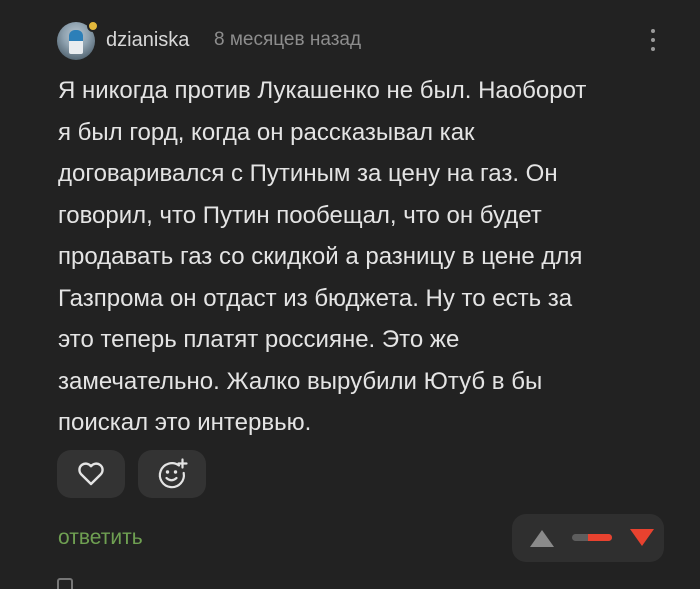  Describe the element at coordinates (287, 40) in the screenshot. I see `comment-timestamp: 8 месяцев назад` at that location.